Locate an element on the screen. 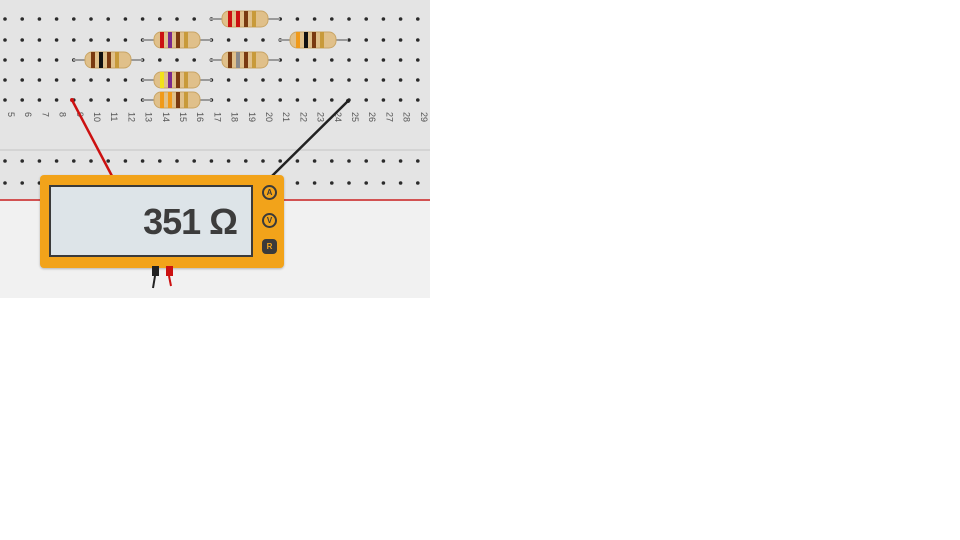  mode-button-ohmmeter: R is located at coordinates (269, 246).